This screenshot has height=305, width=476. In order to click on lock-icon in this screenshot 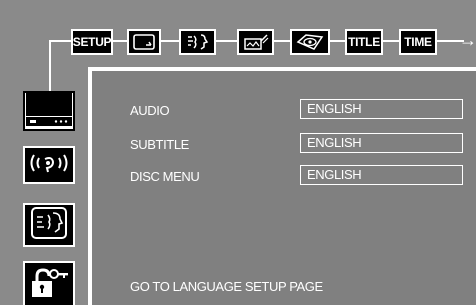, I will do `click(49, 284)`.